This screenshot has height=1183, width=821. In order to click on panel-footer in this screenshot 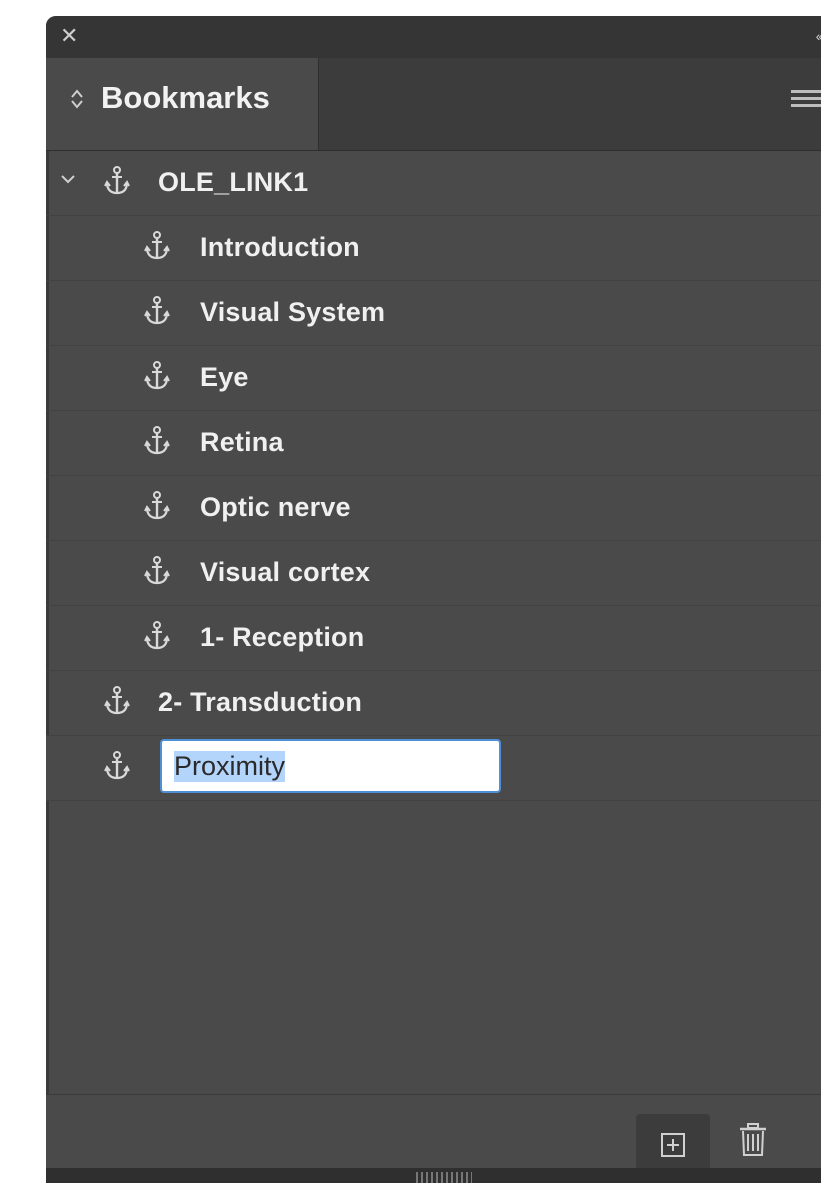, I will do `click(433, 1135)`.